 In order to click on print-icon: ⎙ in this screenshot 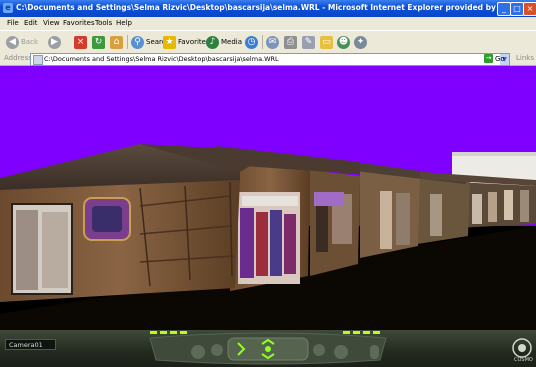, I will do `click(290, 42)`.